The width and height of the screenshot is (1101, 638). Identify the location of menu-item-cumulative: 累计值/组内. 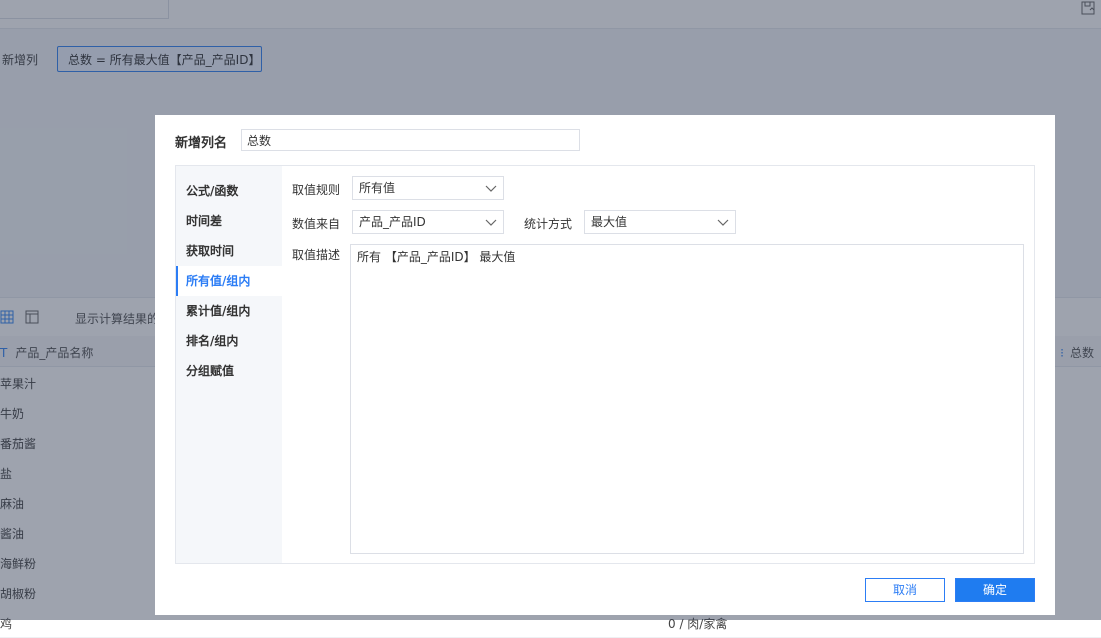
(229, 311).